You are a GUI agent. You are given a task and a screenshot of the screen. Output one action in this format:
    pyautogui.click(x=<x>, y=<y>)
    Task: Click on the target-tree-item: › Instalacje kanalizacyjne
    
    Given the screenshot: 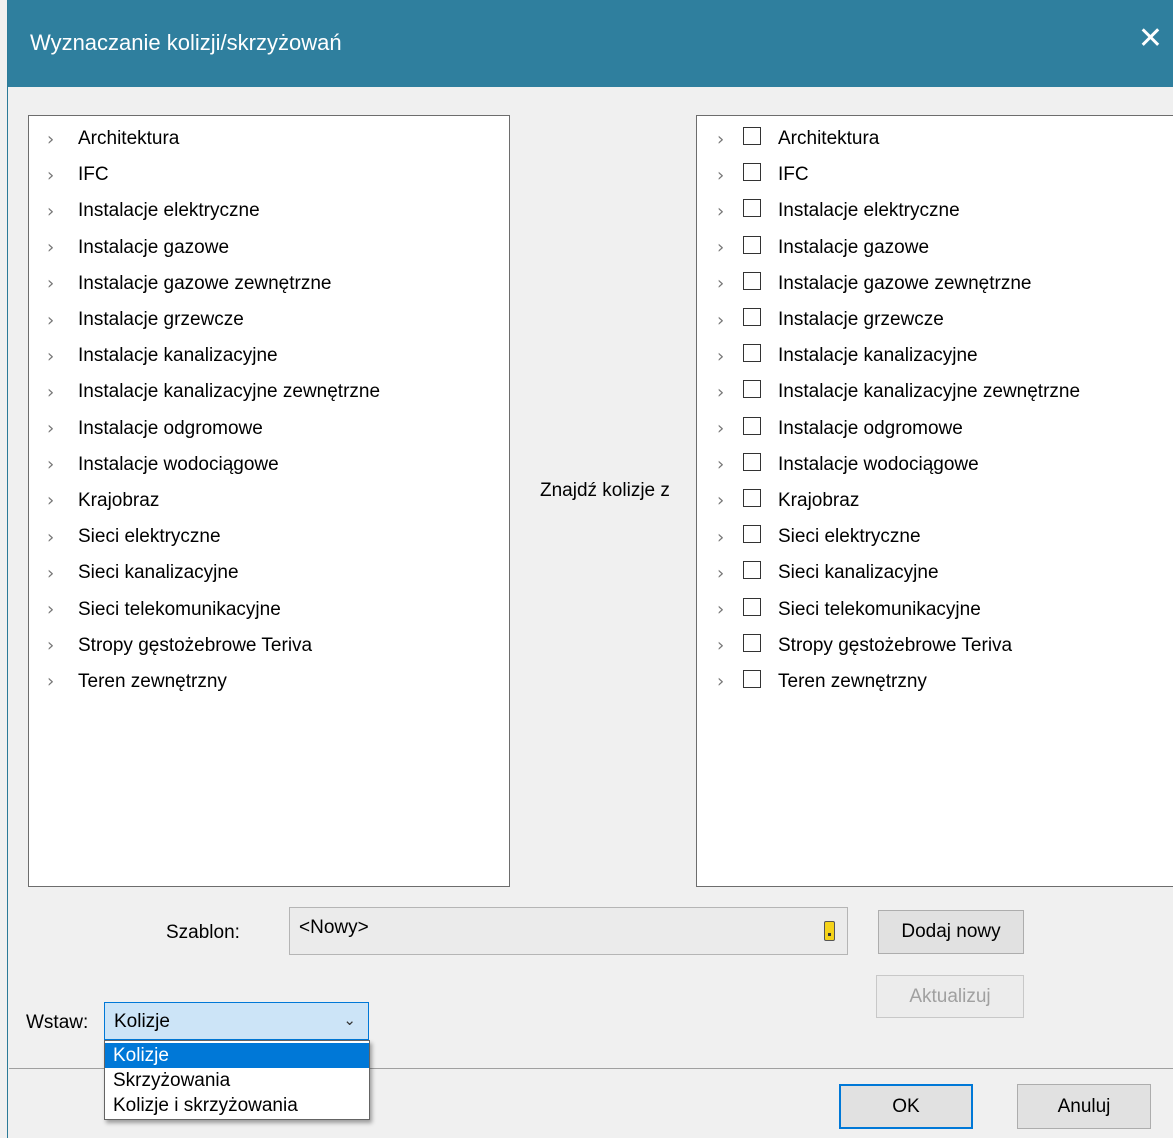 What is the action you would take?
    pyautogui.click(x=935, y=356)
    